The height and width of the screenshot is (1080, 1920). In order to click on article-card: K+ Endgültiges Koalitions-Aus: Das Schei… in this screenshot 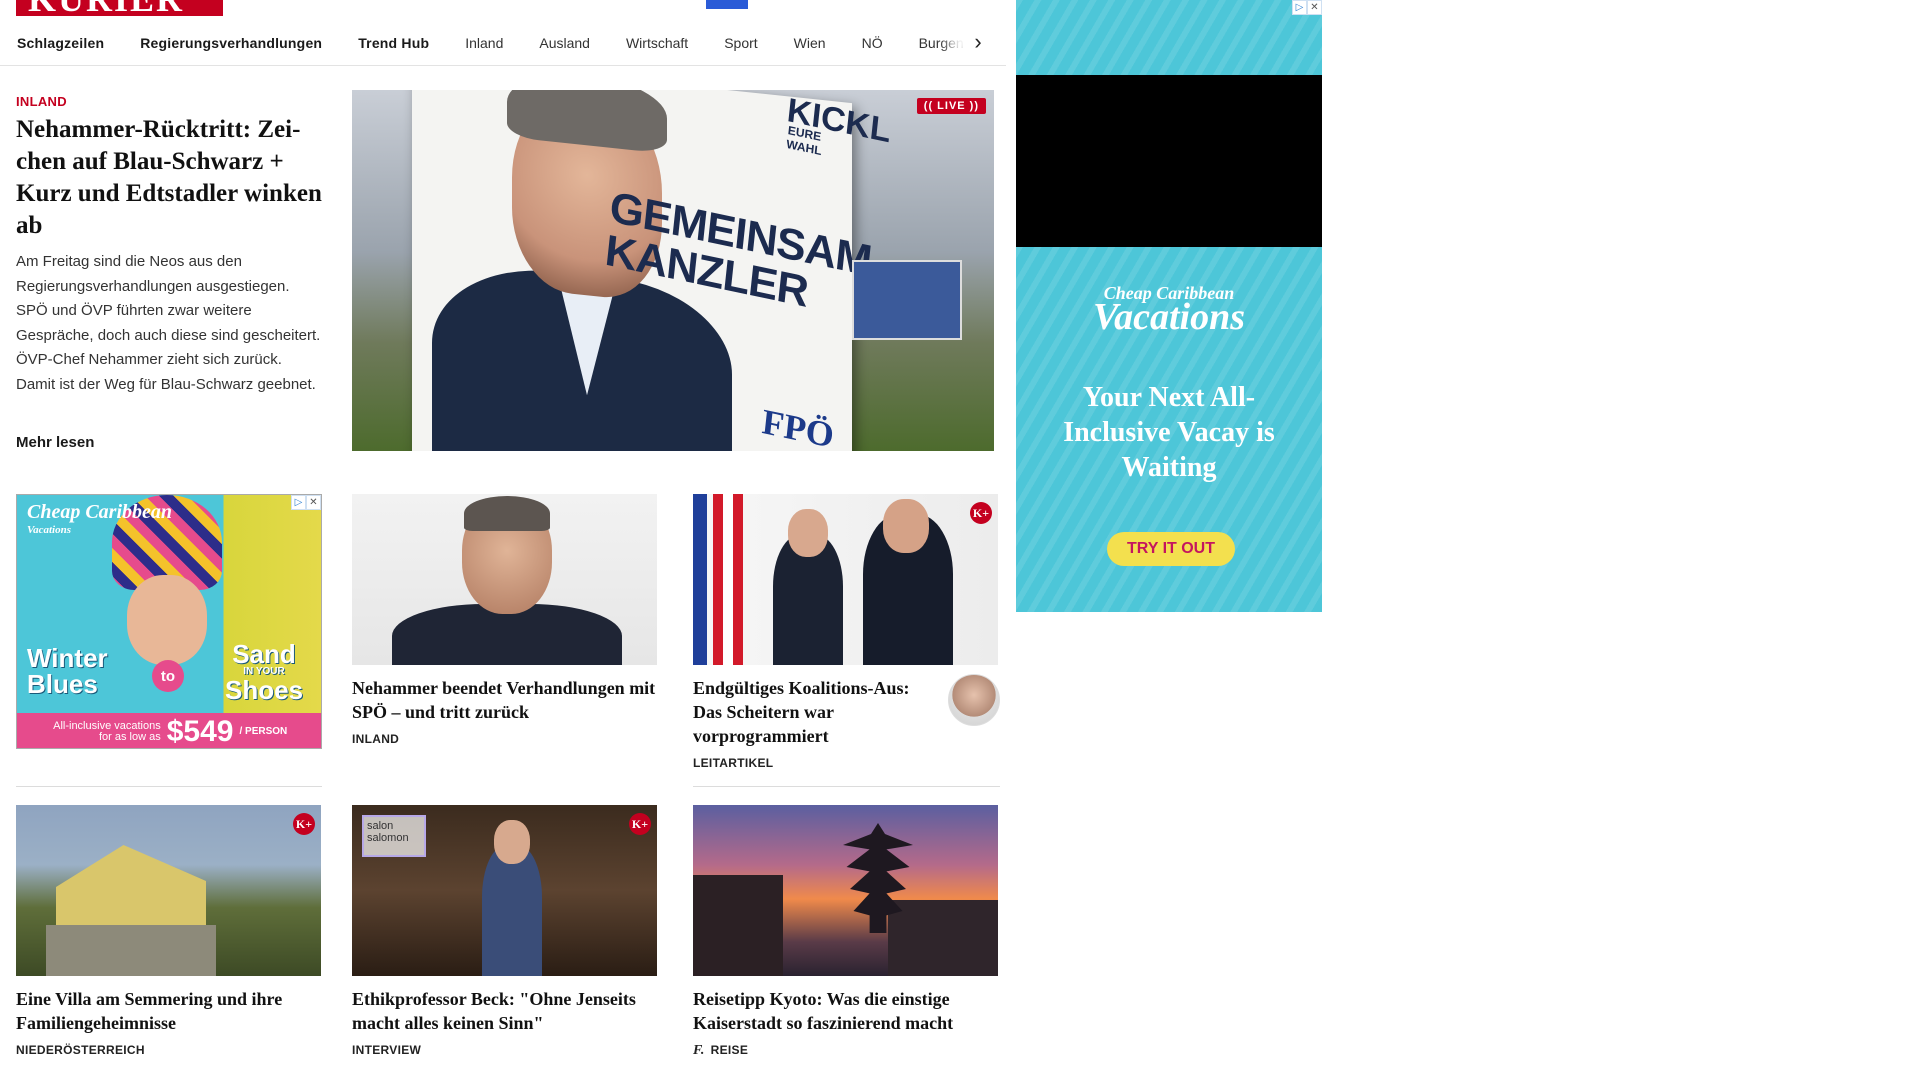, I will do `click(845, 632)`.